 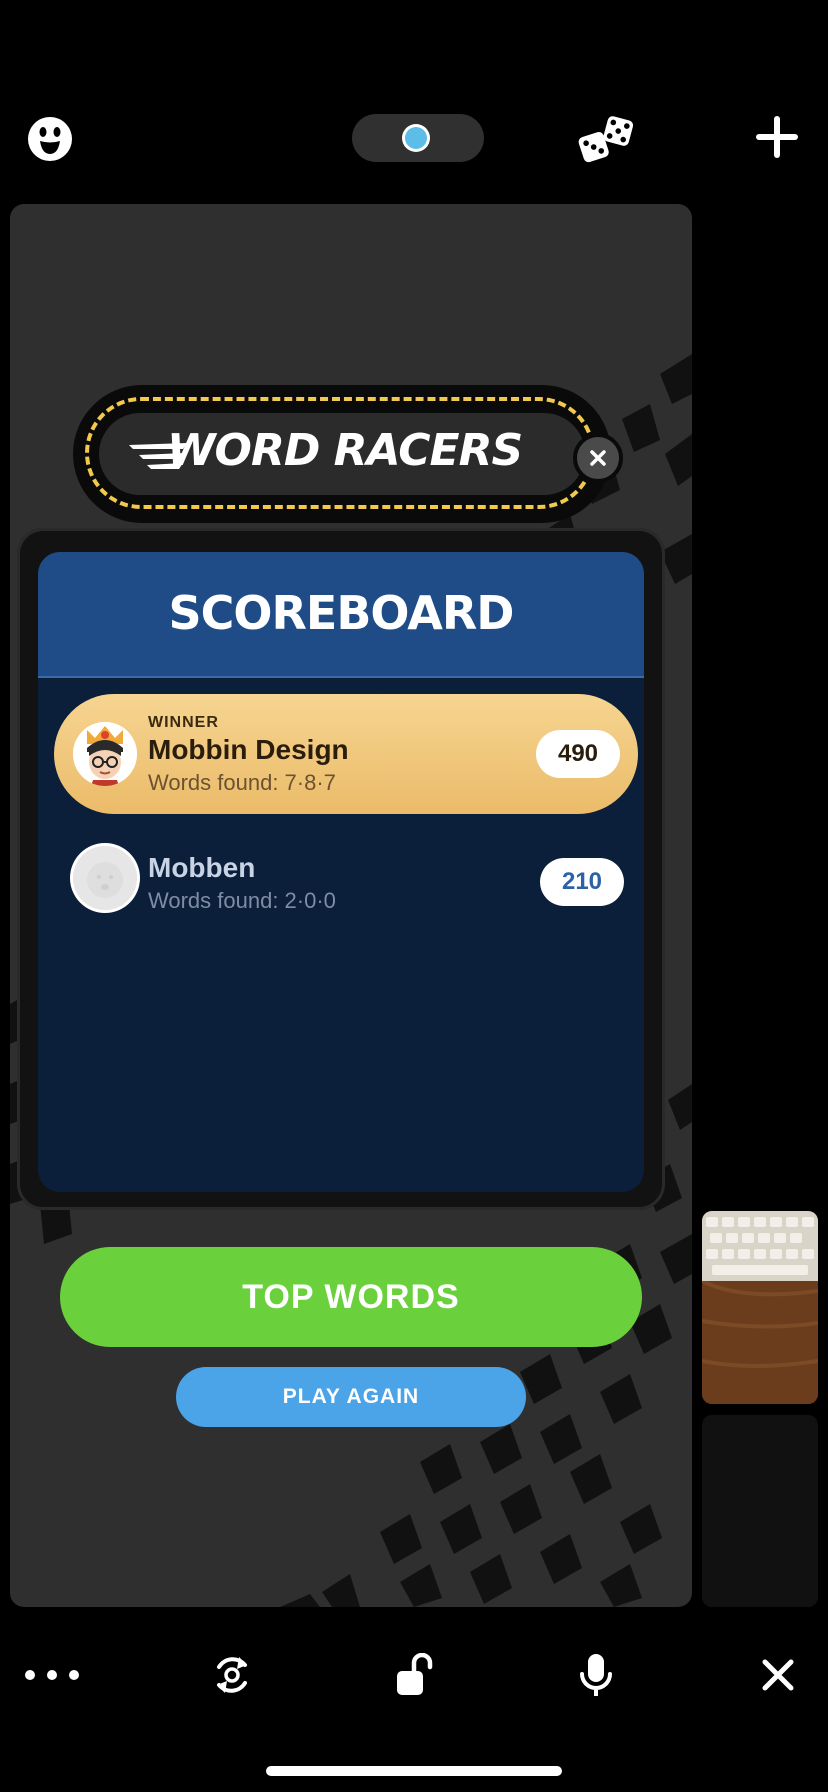 I want to click on scoreboard-title: SCOREBOARD, so click(x=341, y=613).